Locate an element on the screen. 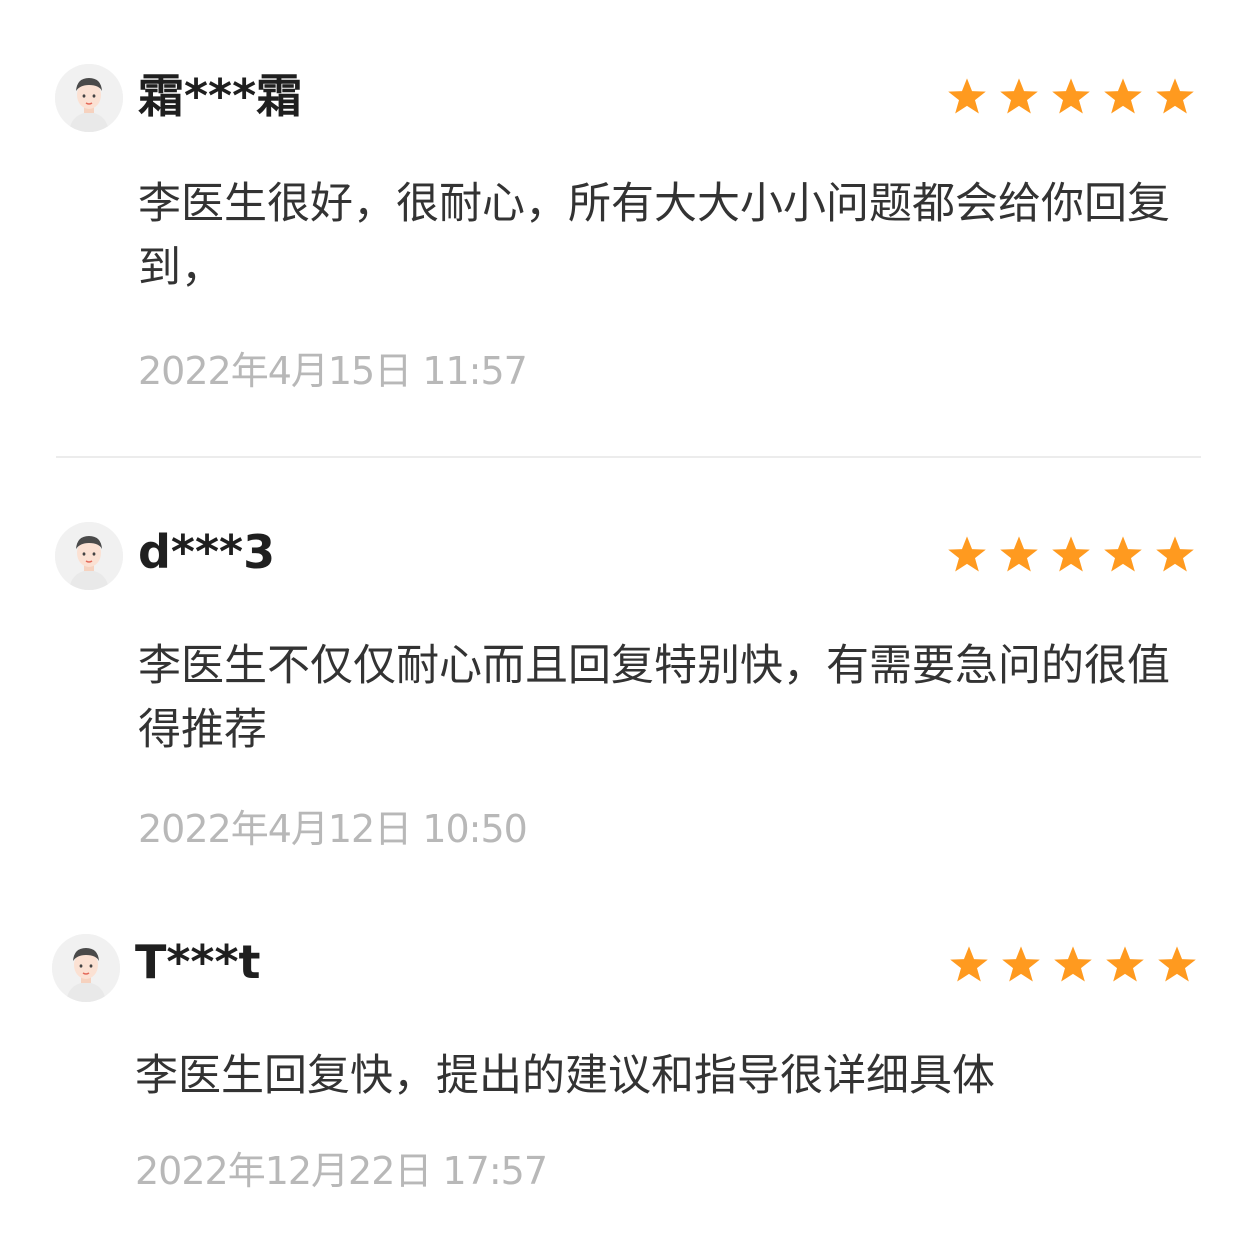 The image size is (1246, 1246). reviewer-name: 霜***霜 is located at coordinates (220, 96).